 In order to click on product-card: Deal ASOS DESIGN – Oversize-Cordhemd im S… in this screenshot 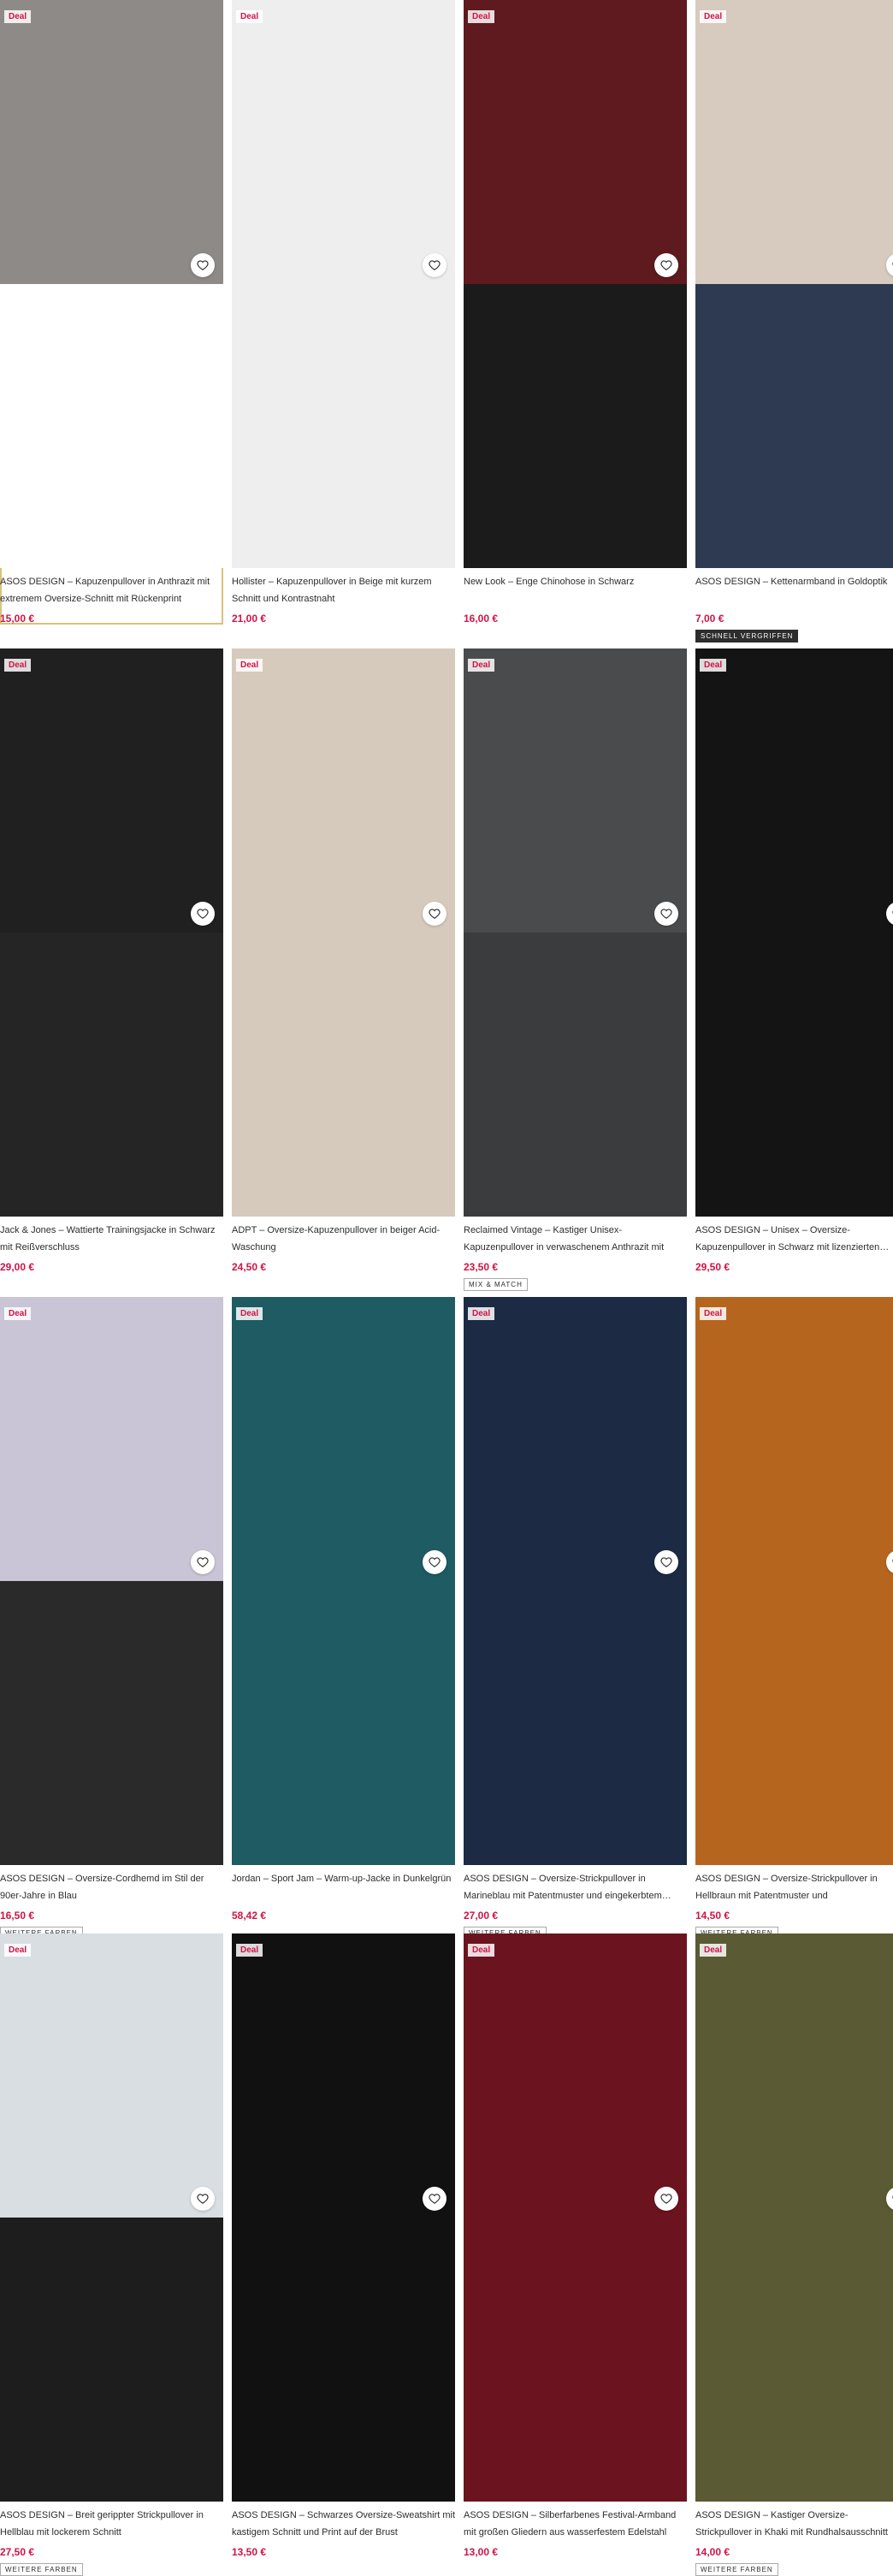, I will do `click(111, 1618)`.